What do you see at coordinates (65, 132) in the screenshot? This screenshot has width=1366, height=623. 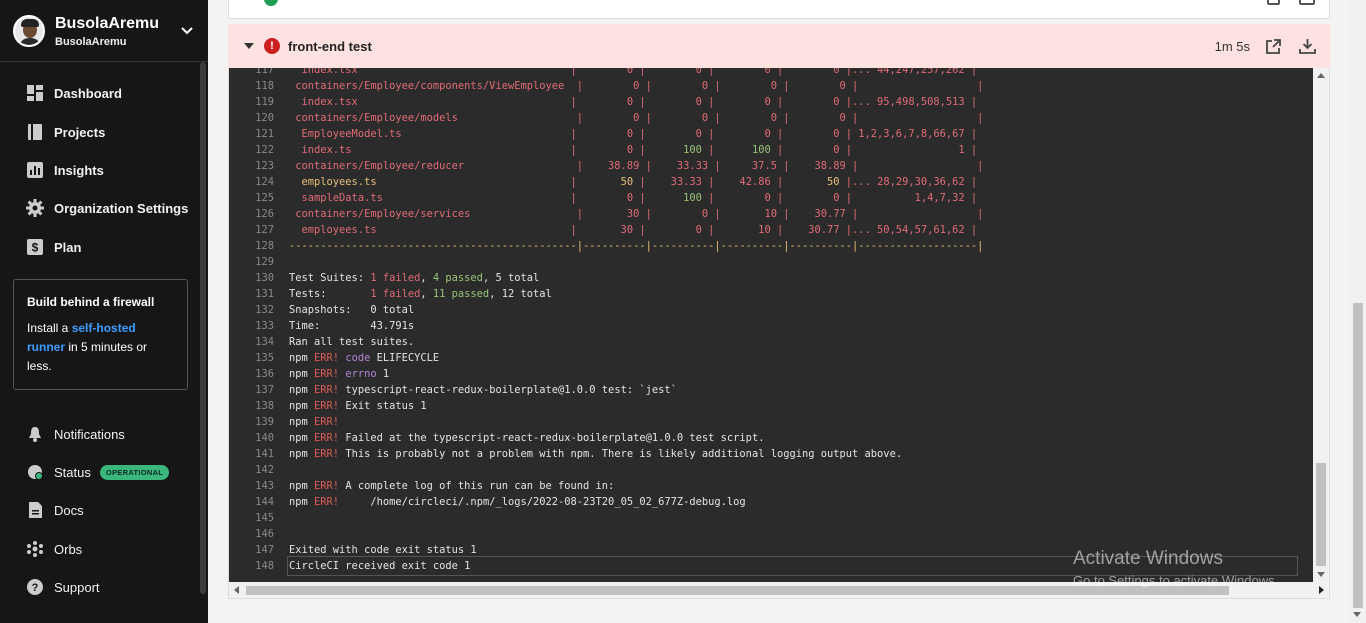 I see `sidebar-item-projects: Projects` at bounding box center [65, 132].